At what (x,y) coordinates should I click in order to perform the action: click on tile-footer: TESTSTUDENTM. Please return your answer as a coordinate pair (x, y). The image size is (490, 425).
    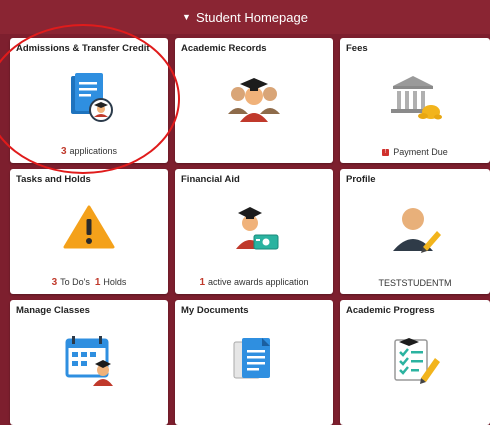
    Looking at the image, I should click on (415, 283).